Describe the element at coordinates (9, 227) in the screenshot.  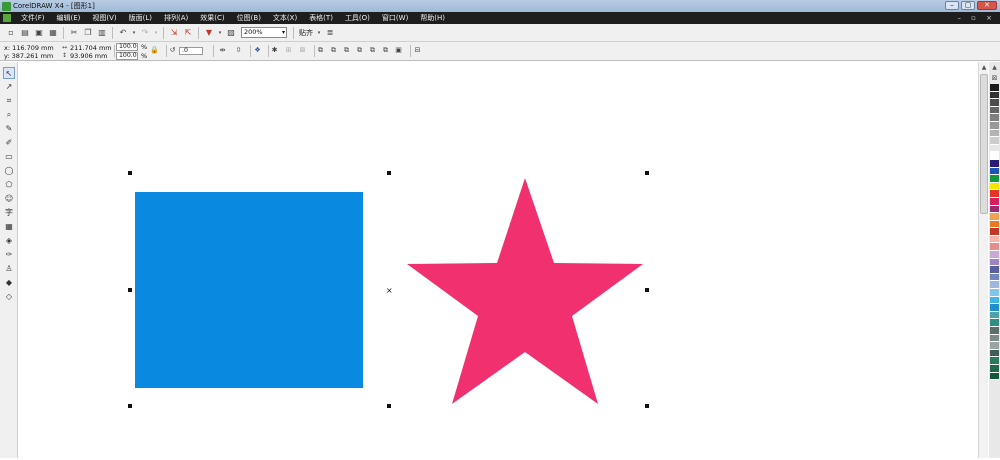
I see `table-tool-icon: ▦` at that location.